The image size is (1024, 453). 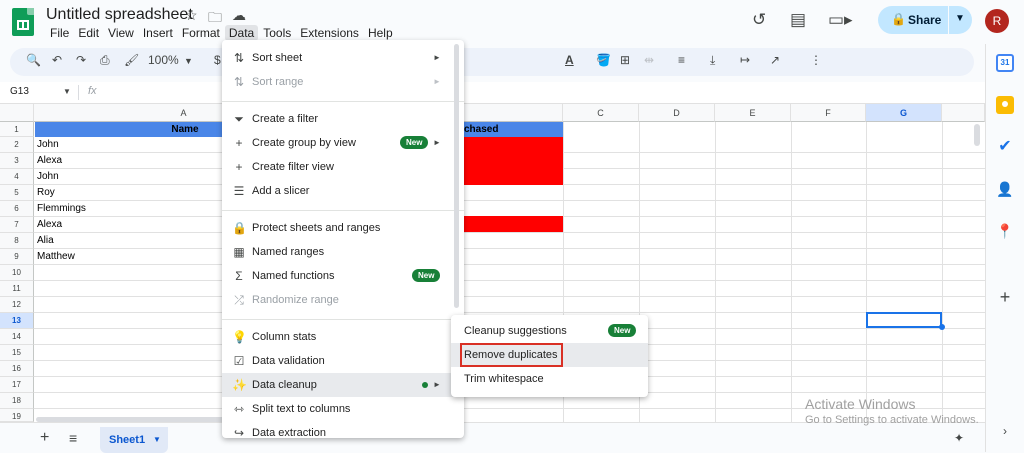 What do you see at coordinates (759, 20) in the screenshot?
I see `version-history-icon: ↺` at bounding box center [759, 20].